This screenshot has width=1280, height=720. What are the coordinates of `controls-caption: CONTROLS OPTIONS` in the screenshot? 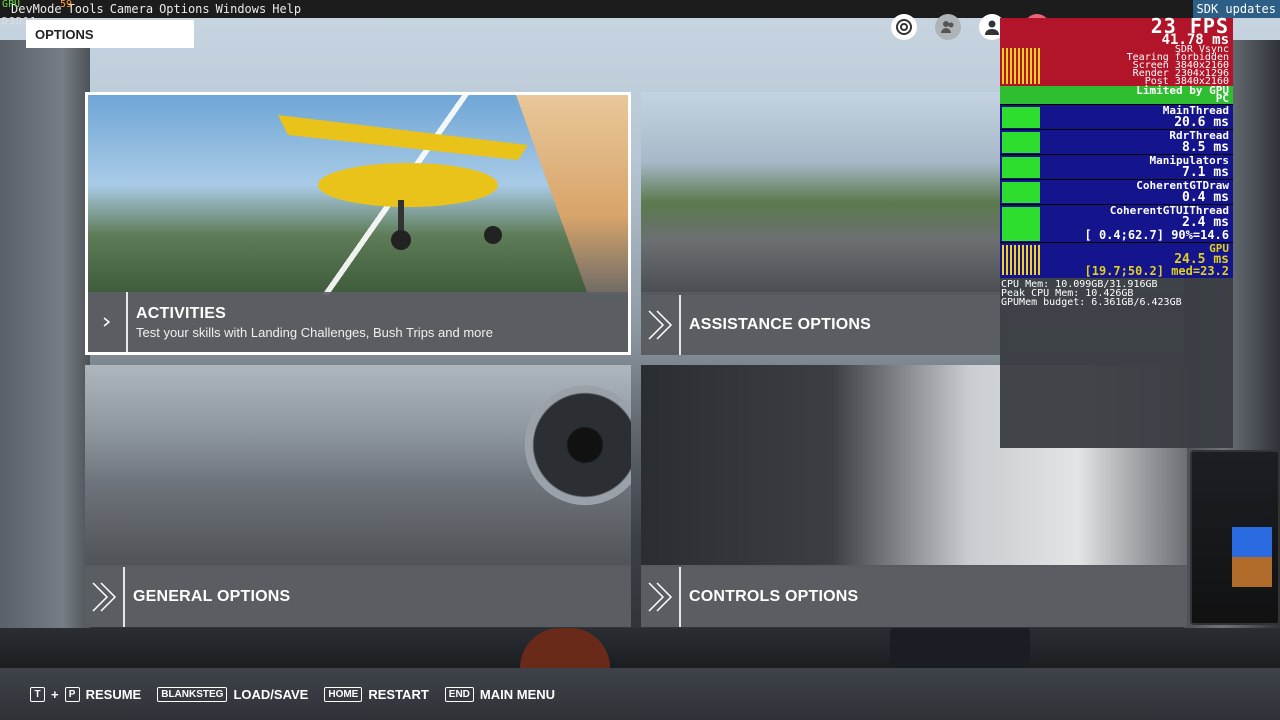 It's located at (914, 597).